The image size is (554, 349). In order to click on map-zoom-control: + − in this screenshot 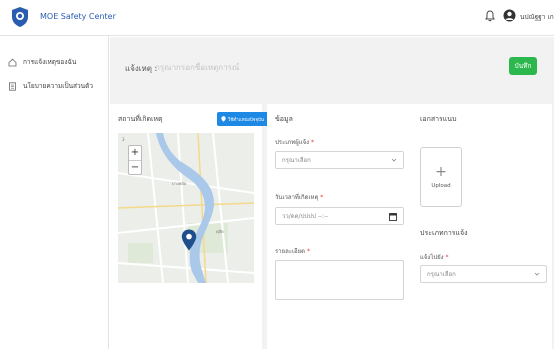, I will do `click(135, 160)`.